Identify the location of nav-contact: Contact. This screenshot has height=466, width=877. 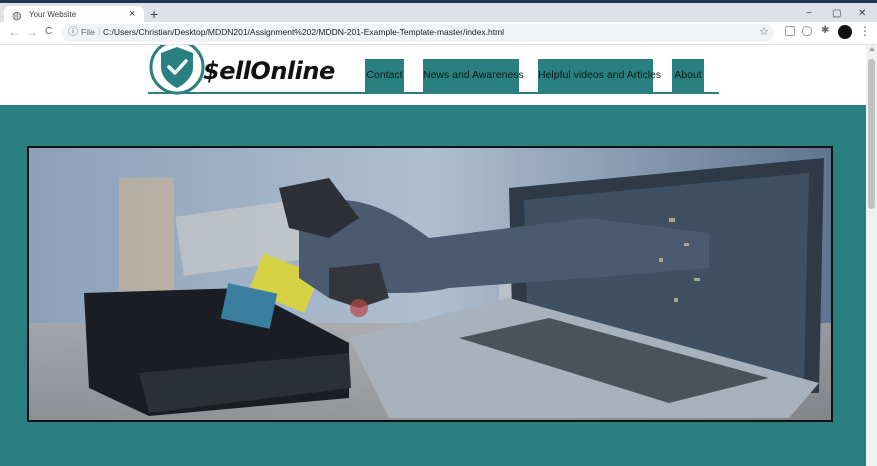
(384, 75).